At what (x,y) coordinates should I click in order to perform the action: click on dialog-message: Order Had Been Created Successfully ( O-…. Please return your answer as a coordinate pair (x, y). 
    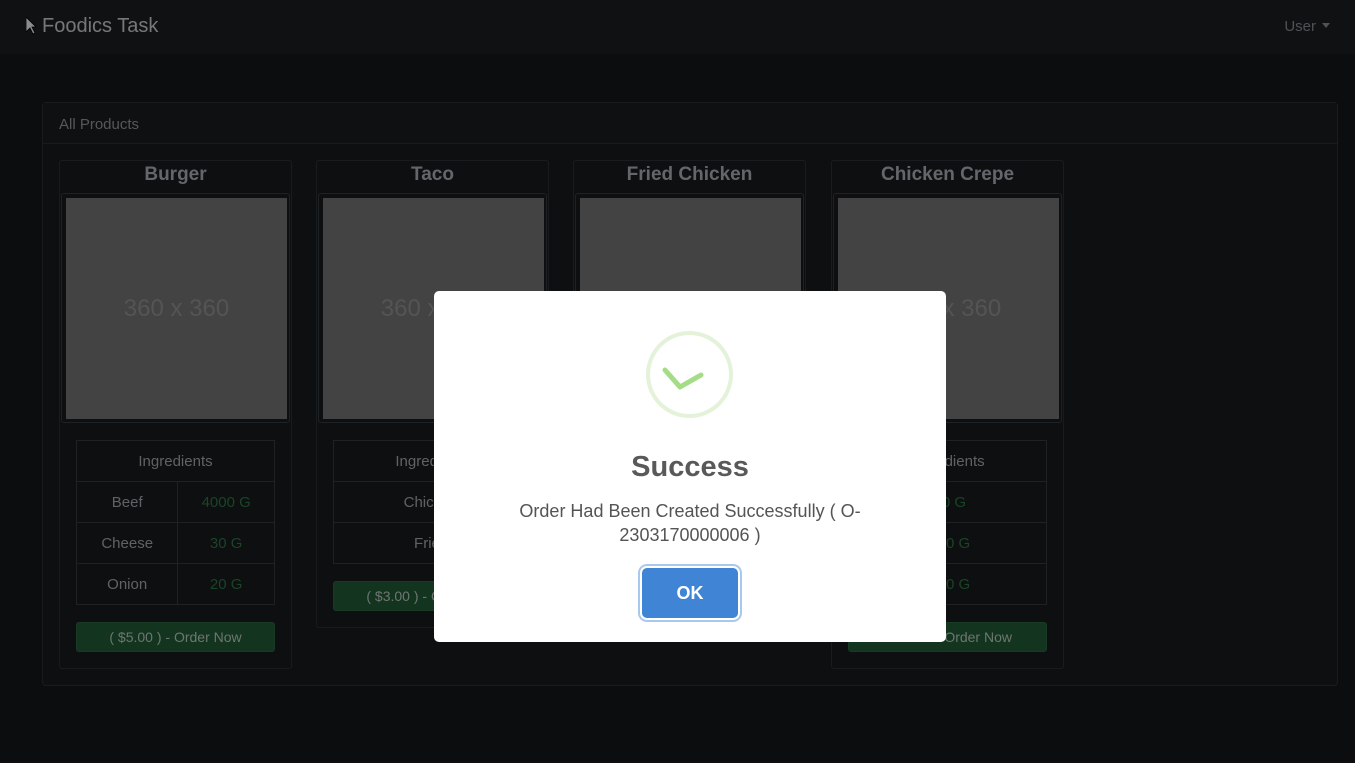
    Looking at the image, I should click on (690, 523).